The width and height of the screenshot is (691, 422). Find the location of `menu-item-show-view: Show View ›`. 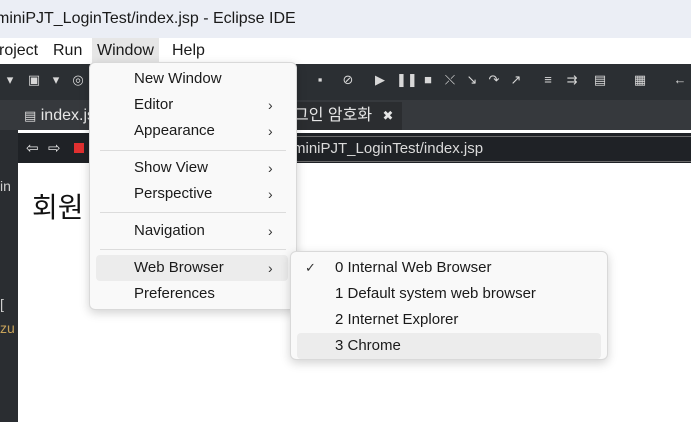

menu-item-show-view: Show View › is located at coordinates (192, 168).